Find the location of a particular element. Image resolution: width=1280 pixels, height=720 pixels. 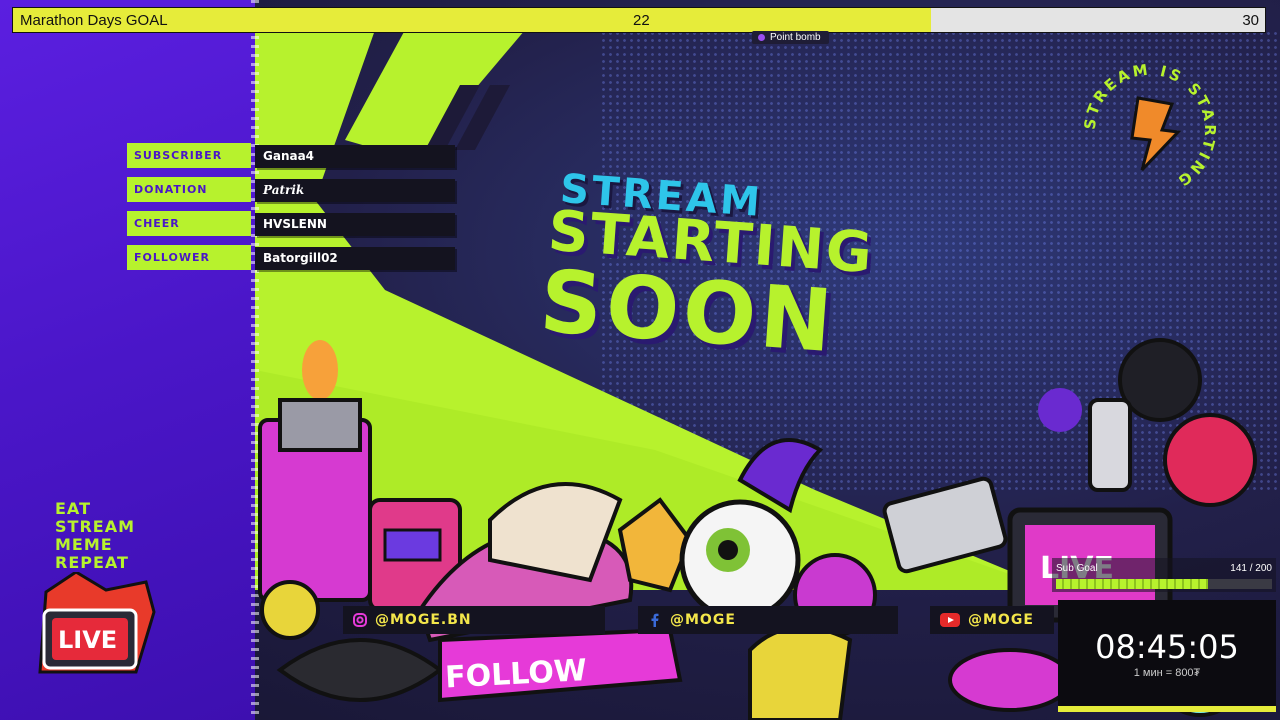

social-facebook: @MOGE is located at coordinates (768, 620).